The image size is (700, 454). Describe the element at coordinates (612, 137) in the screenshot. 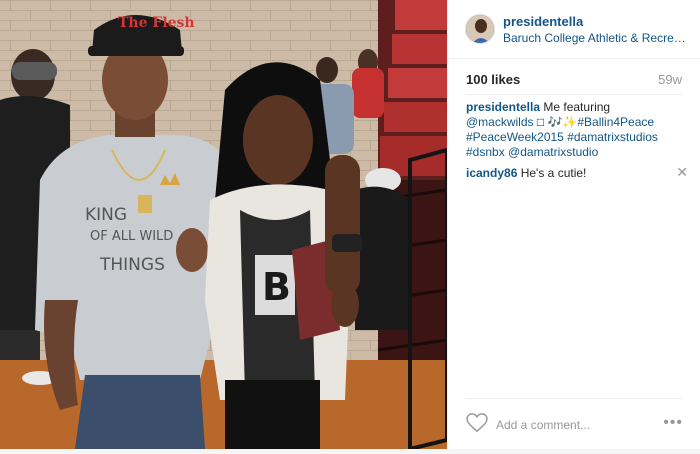

I see `caption-hashtag: #damatrixstudios` at that location.